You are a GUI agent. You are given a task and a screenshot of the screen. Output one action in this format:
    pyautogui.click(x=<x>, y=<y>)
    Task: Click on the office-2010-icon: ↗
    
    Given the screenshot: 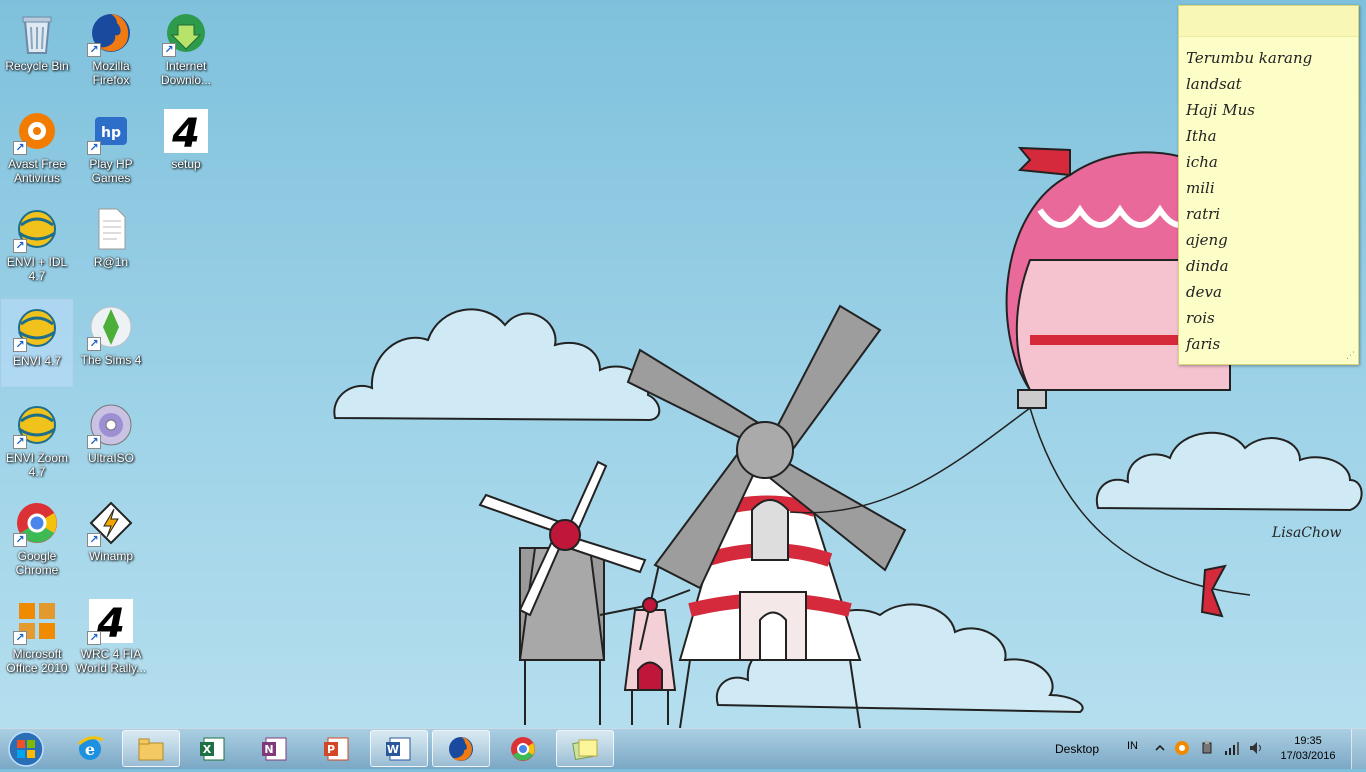 What is the action you would take?
    pyautogui.click(x=37, y=621)
    